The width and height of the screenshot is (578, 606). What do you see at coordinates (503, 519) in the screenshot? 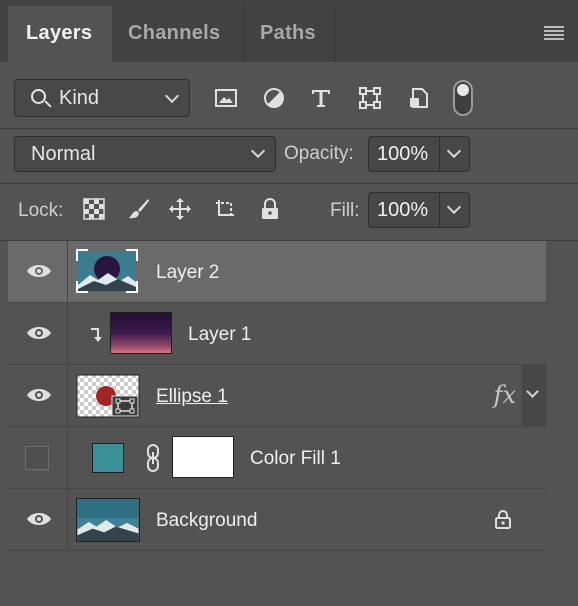
I see `layer-lock-icon` at bounding box center [503, 519].